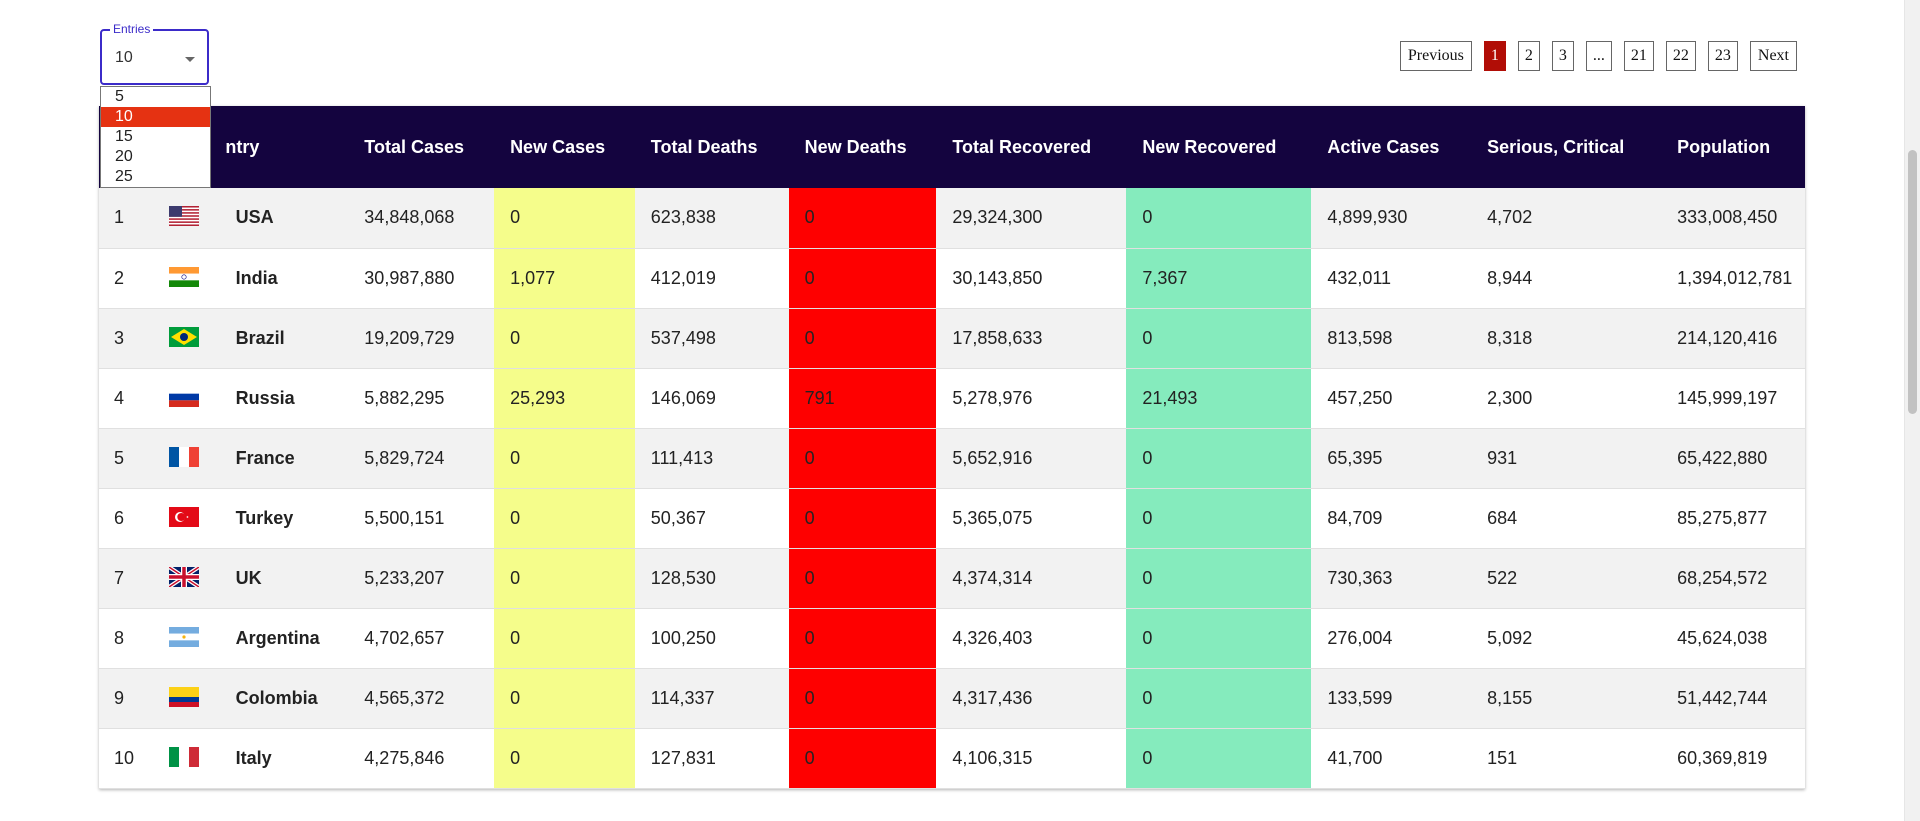 The image size is (1920, 821). I want to click on entries-select: Entries 10, so click(154, 53).